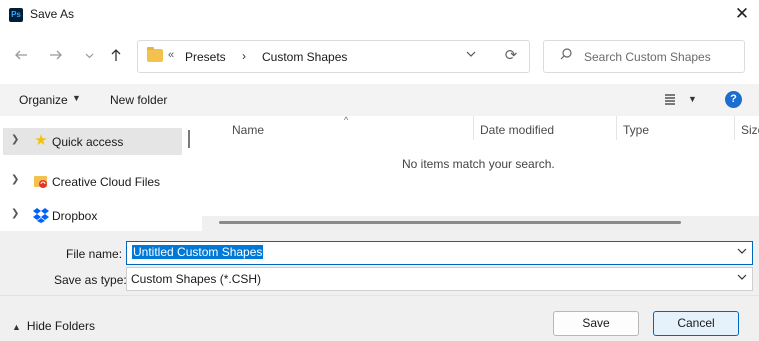 This screenshot has height=341, width=759. I want to click on folder-icon, so click(155, 54).